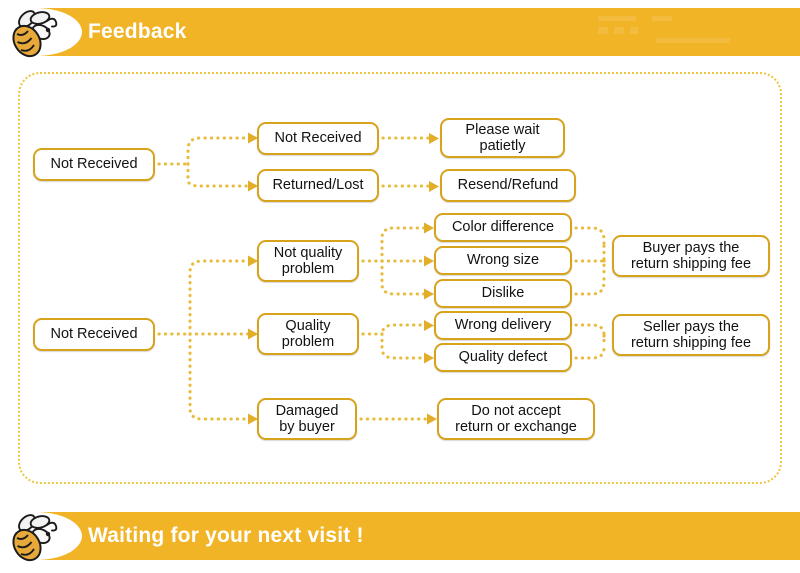  What do you see at coordinates (503, 357) in the screenshot?
I see `flow-node-quality-defect: Quality defect` at bounding box center [503, 357].